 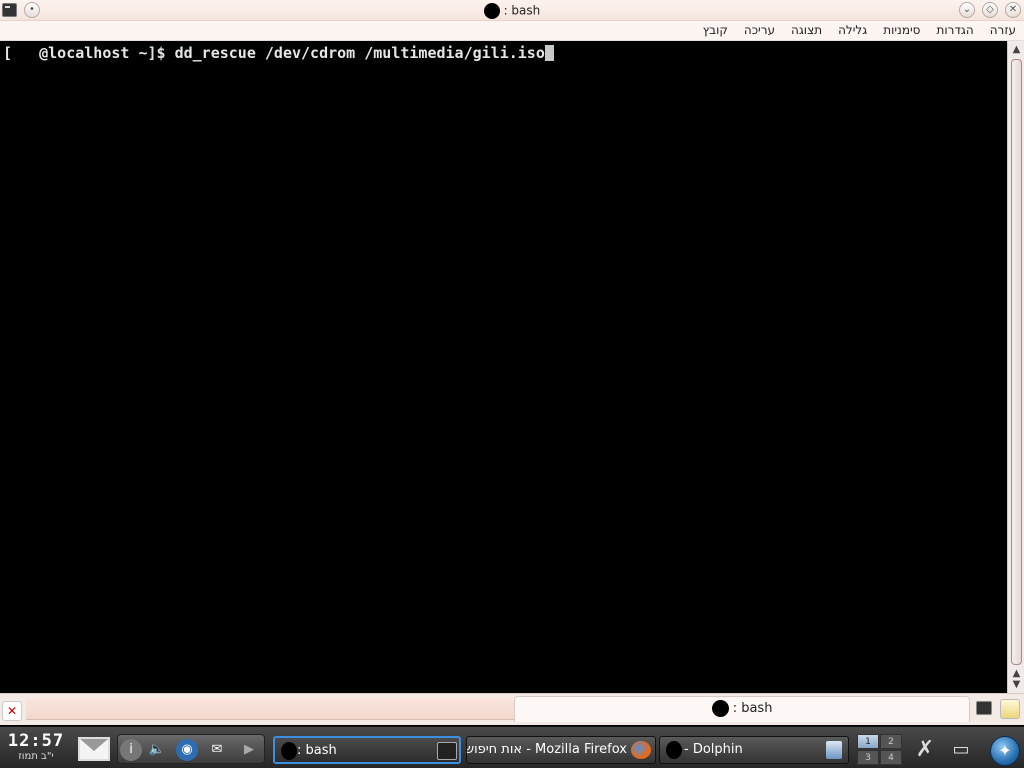 I want to click on window-titlebar: • : bash ⌄ ◇ ✕, so click(x=512, y=10).